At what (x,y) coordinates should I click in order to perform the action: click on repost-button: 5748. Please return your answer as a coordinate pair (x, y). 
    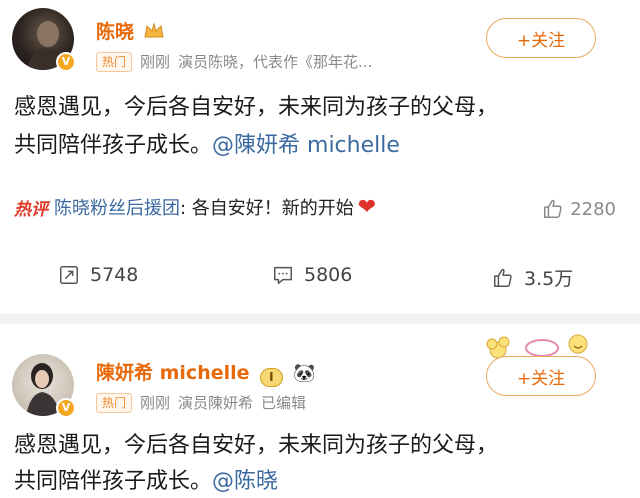
    Looking at the image, I should click on (98, 275).